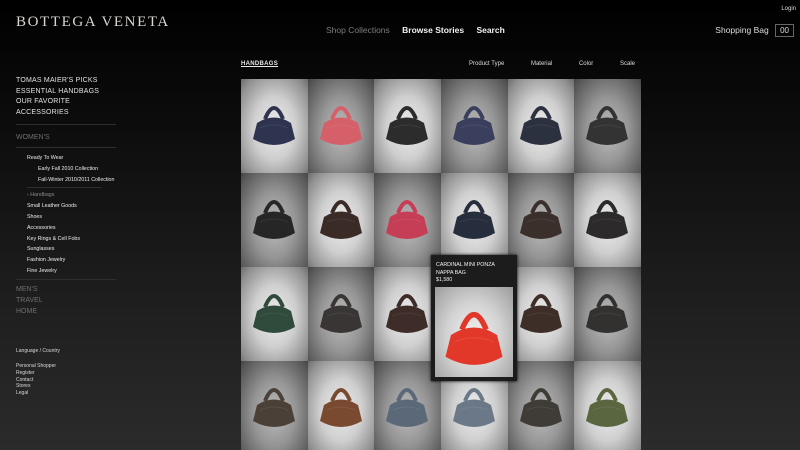 The image size is (800, 450). I want to click on footer-link-contact: Contact, so click(36, 380).